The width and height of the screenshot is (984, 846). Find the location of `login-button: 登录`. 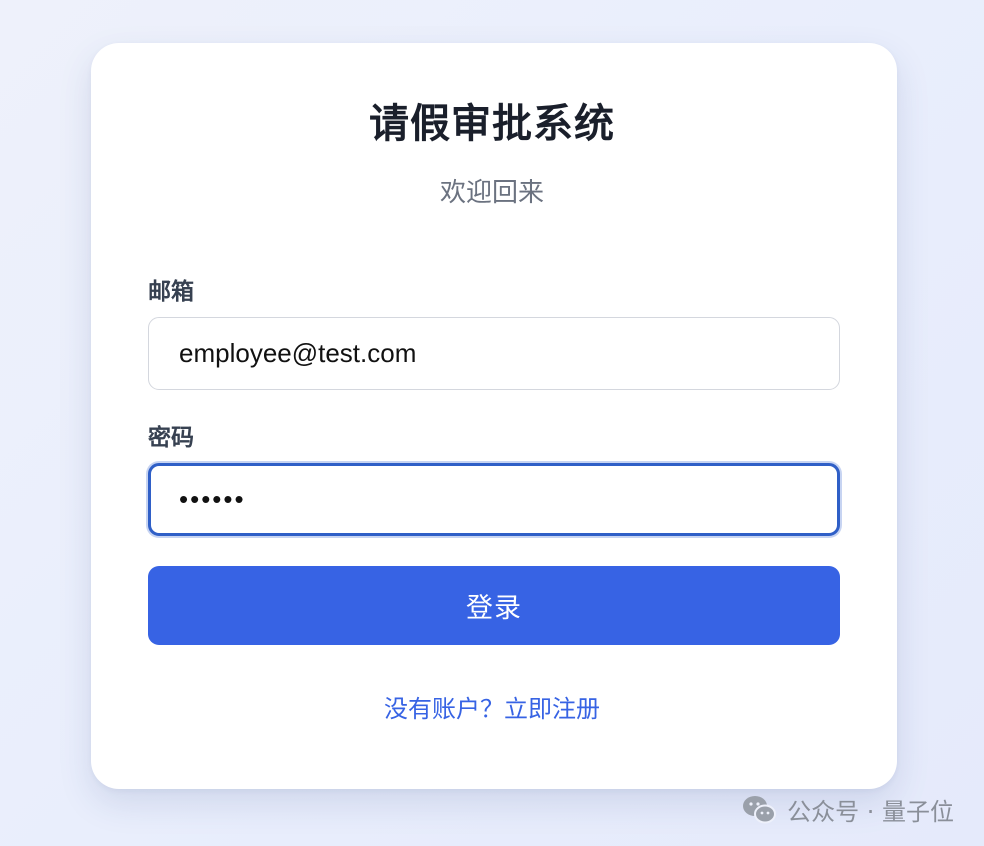

login-button: 登录 is located at coordinates (494, 605).